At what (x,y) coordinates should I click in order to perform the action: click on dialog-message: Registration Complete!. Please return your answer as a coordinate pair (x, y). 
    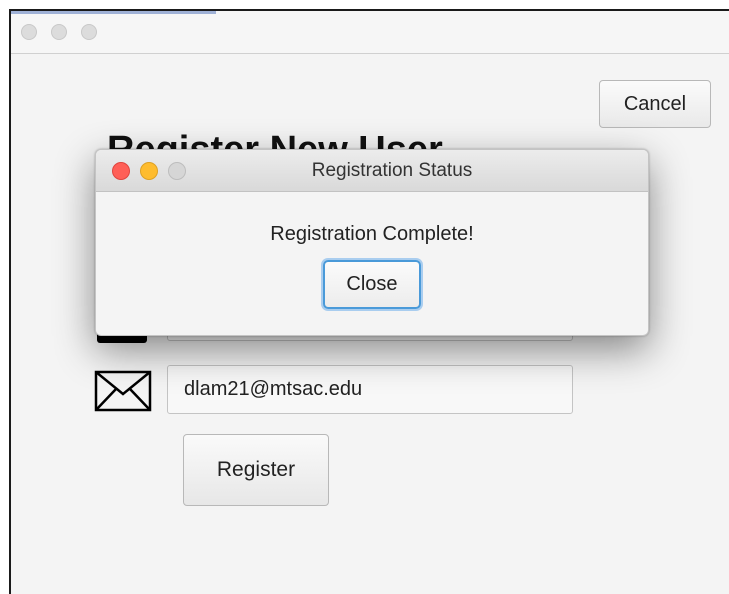
    Looking at the image, I should click on (372, 234).